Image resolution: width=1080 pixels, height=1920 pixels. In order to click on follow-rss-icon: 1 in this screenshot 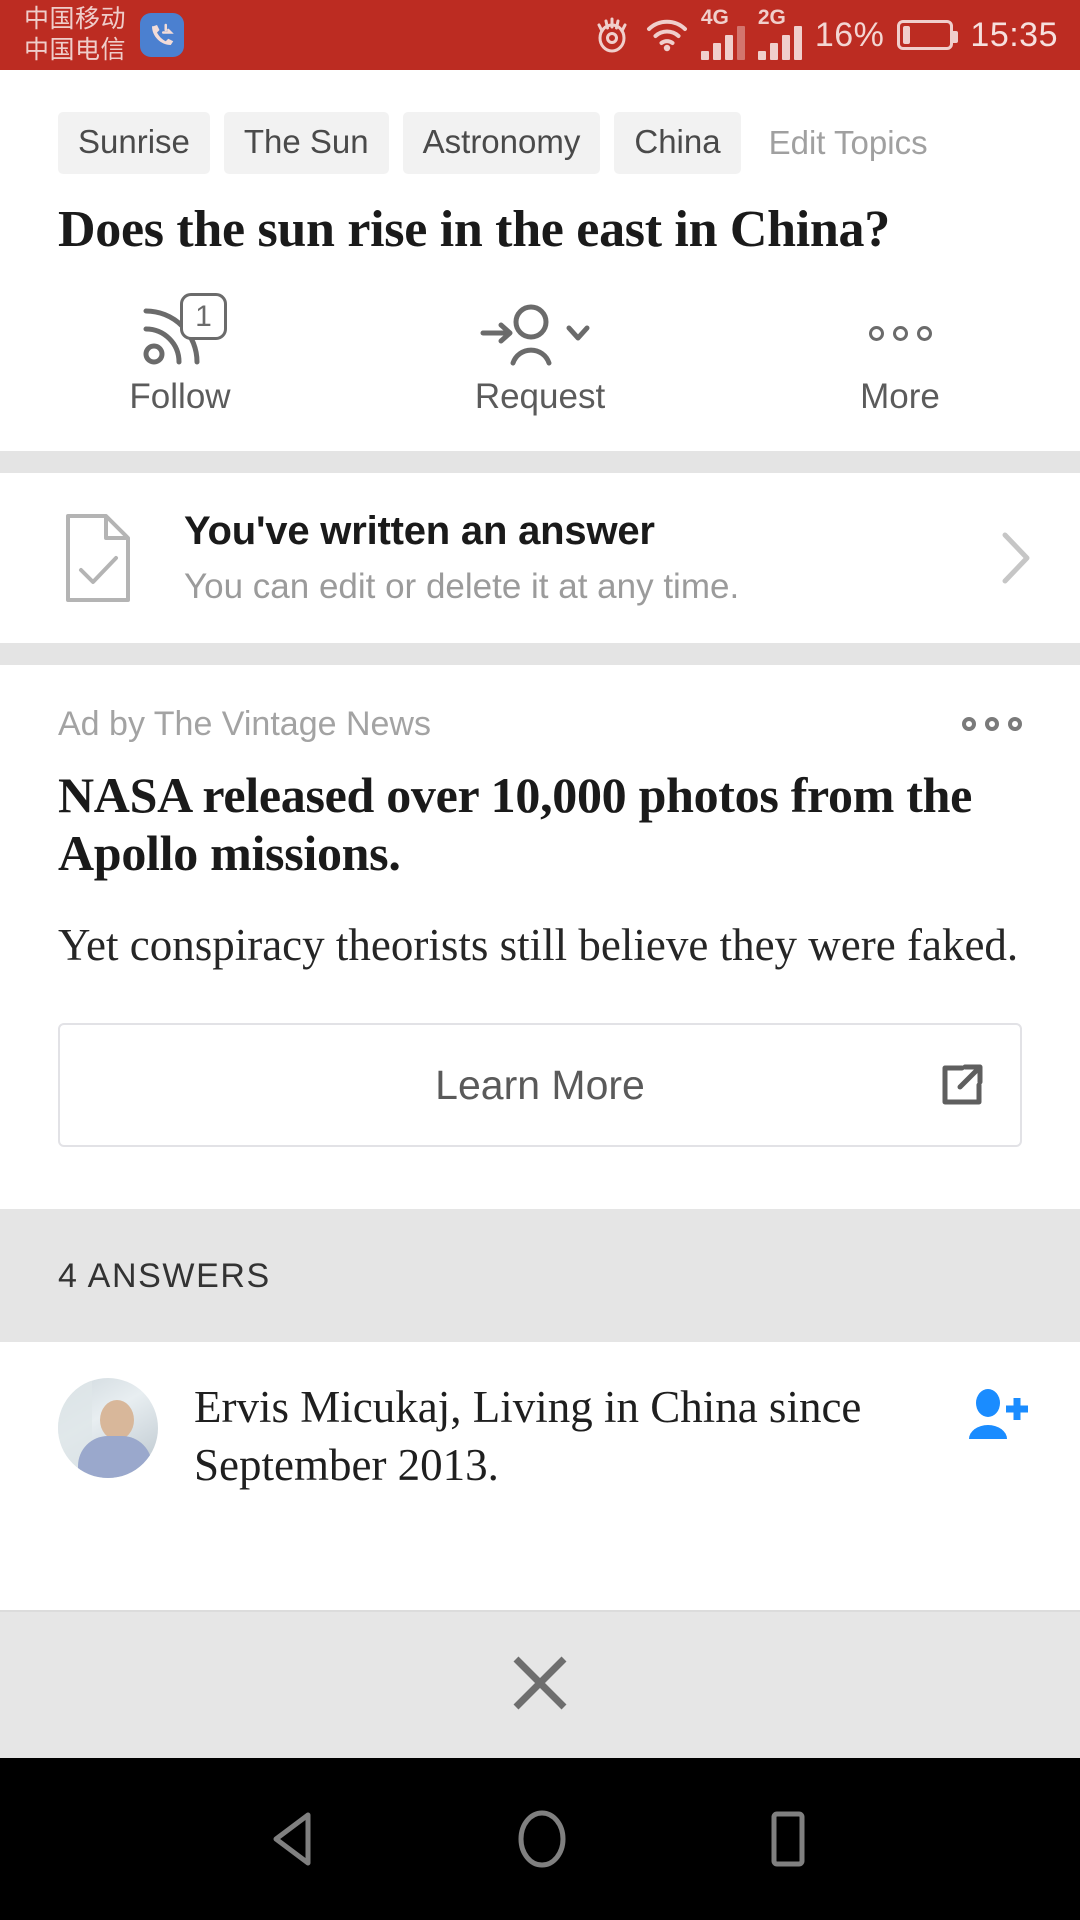, I will do `click(180, 331)`.